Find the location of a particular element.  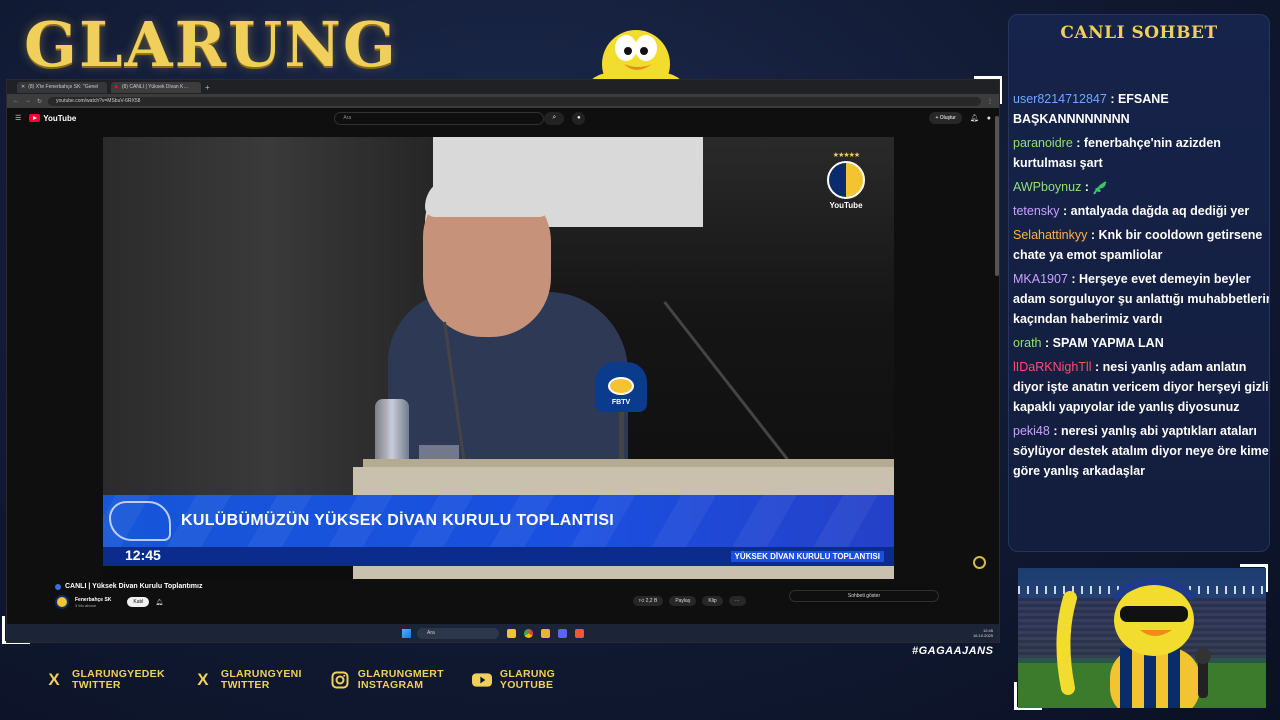

show-chat-button: Sohbeti göster is located at coordinates (864, 596).